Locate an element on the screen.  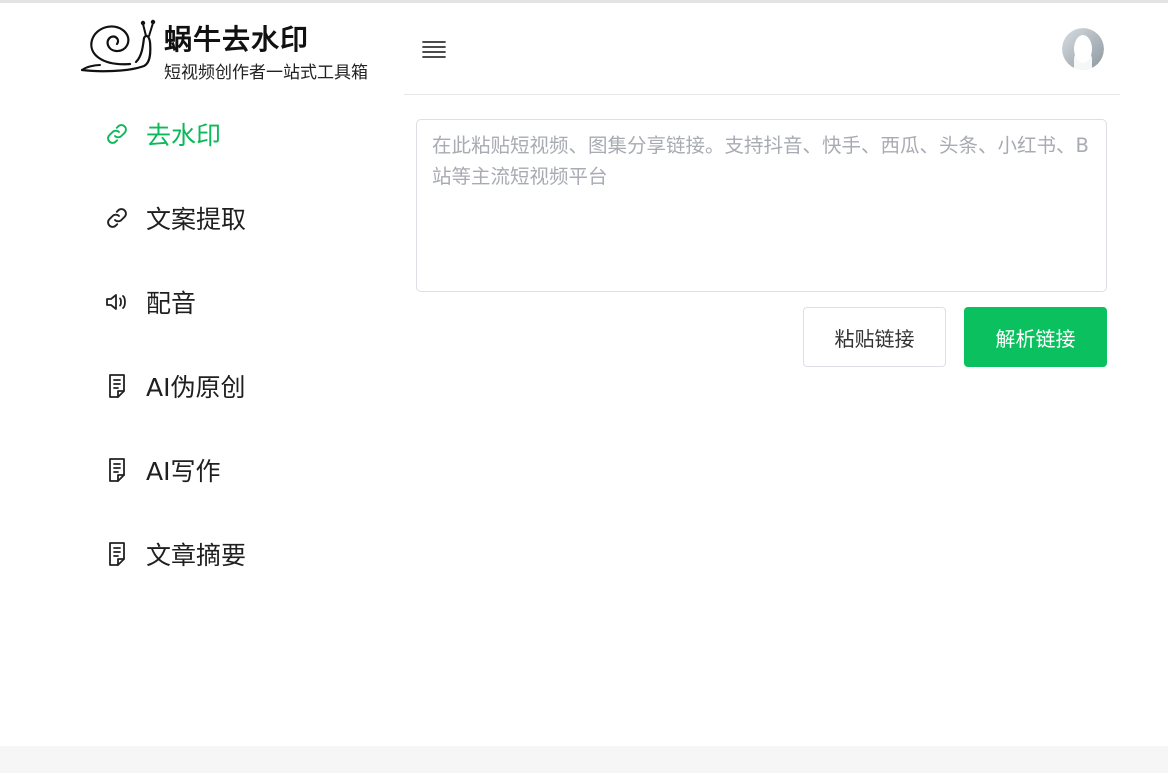
app-tagline: 短视频创作者一站式工具箱 is located at coordinates (266, 73).